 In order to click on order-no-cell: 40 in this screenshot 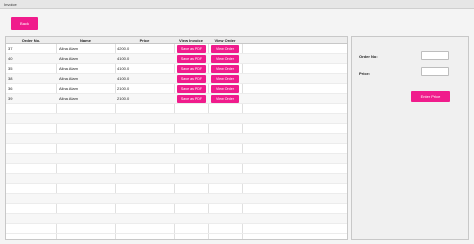, I will do `click(10, 58)`.